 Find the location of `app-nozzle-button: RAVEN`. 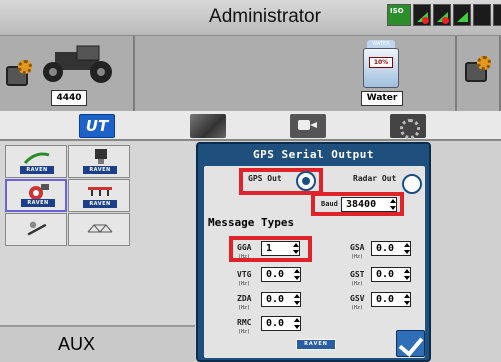

app-nozzle-button: RAVEN is located at coordinates (99, 161).